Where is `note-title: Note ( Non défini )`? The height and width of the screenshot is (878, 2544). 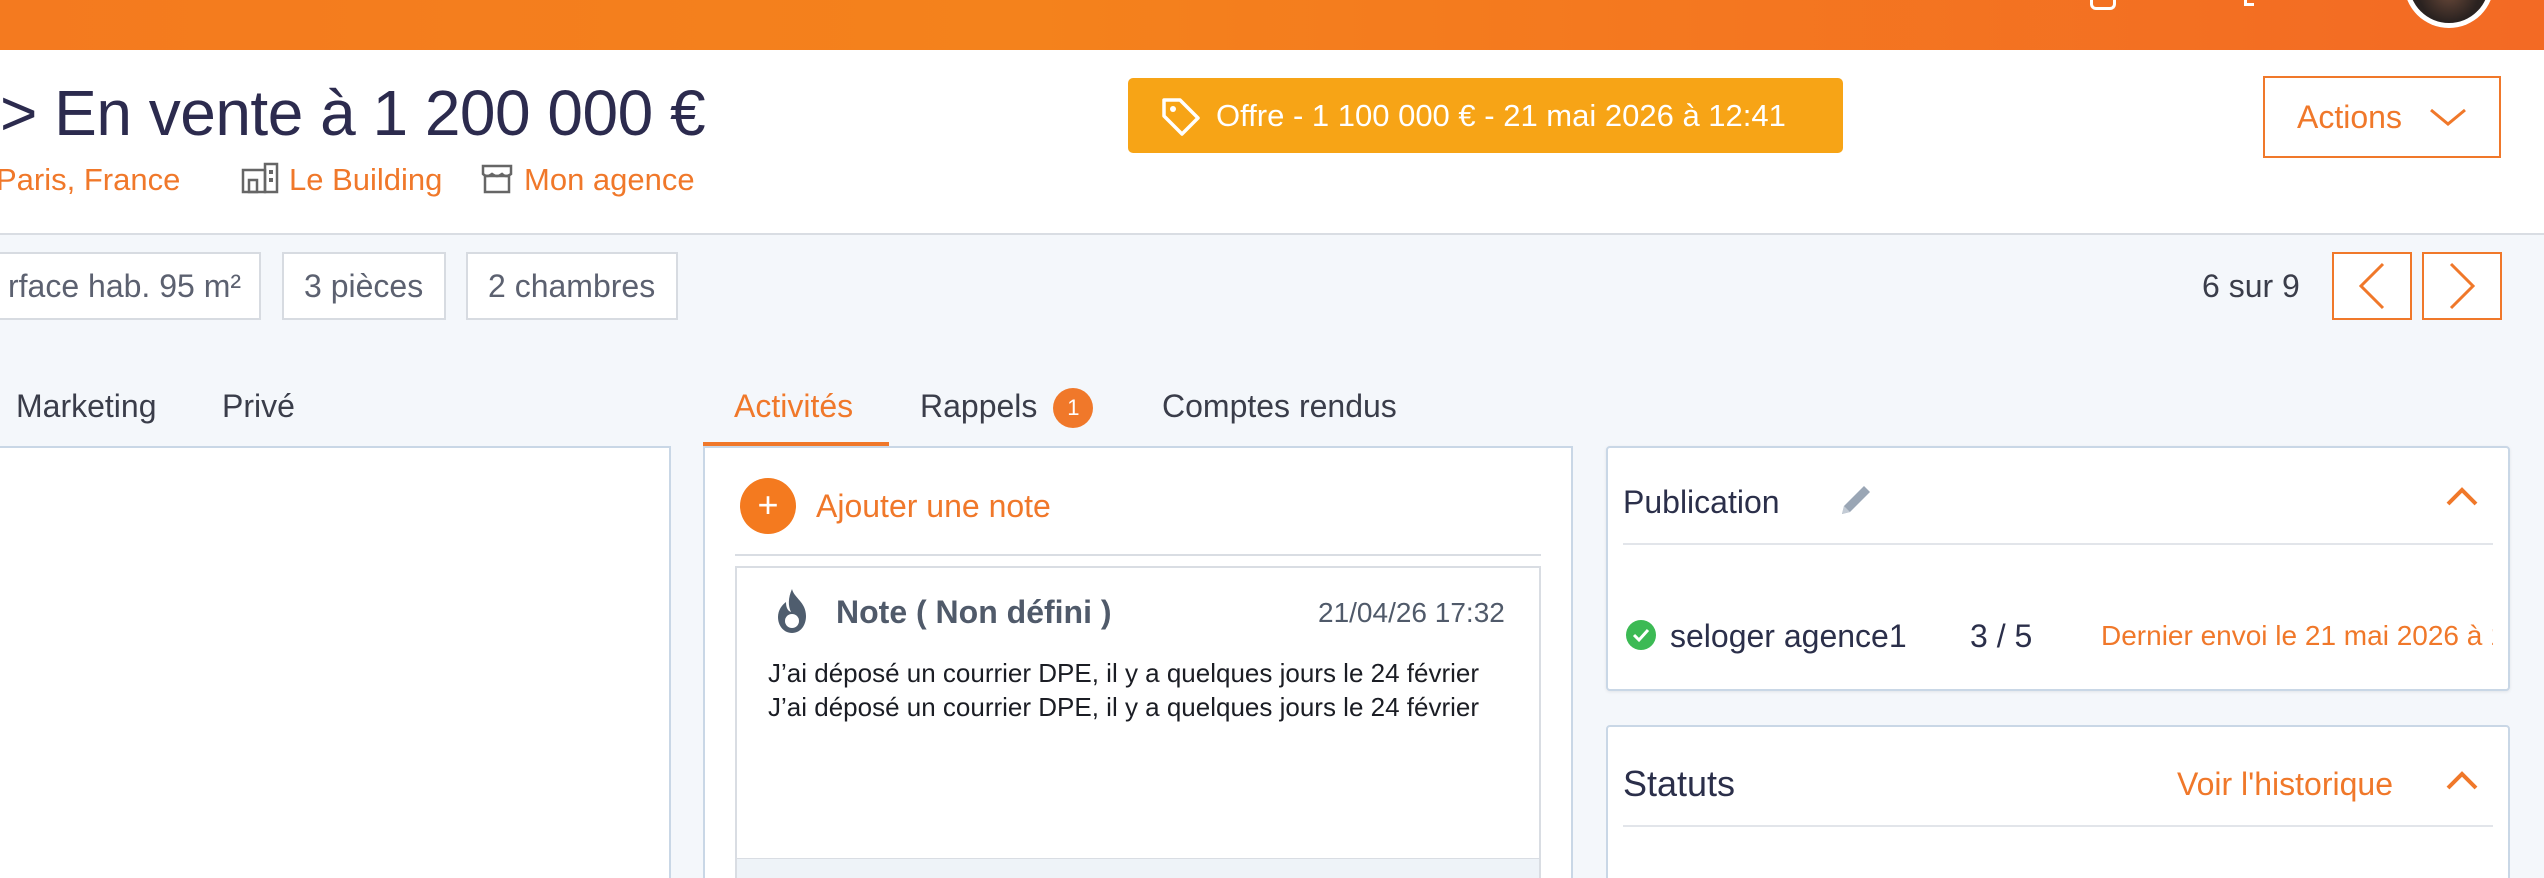 note-title: Note ( Non défini ) is located at coordinates (974, 612).